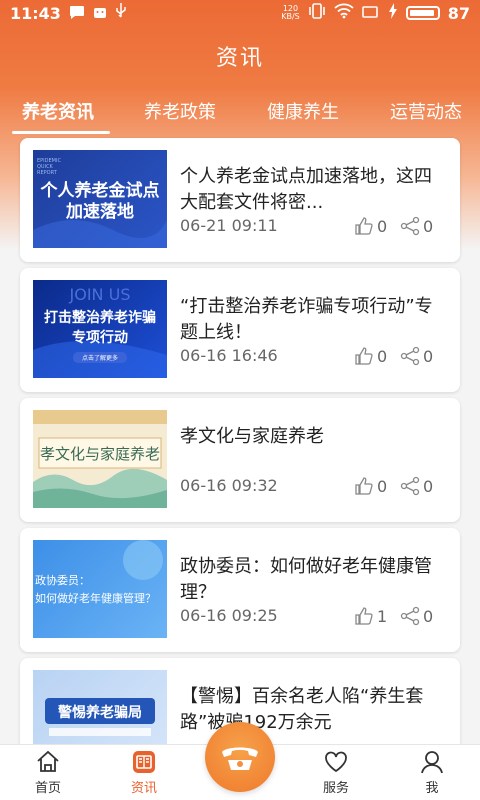  I want to click on active-tab-indicator, so click(61, 132).